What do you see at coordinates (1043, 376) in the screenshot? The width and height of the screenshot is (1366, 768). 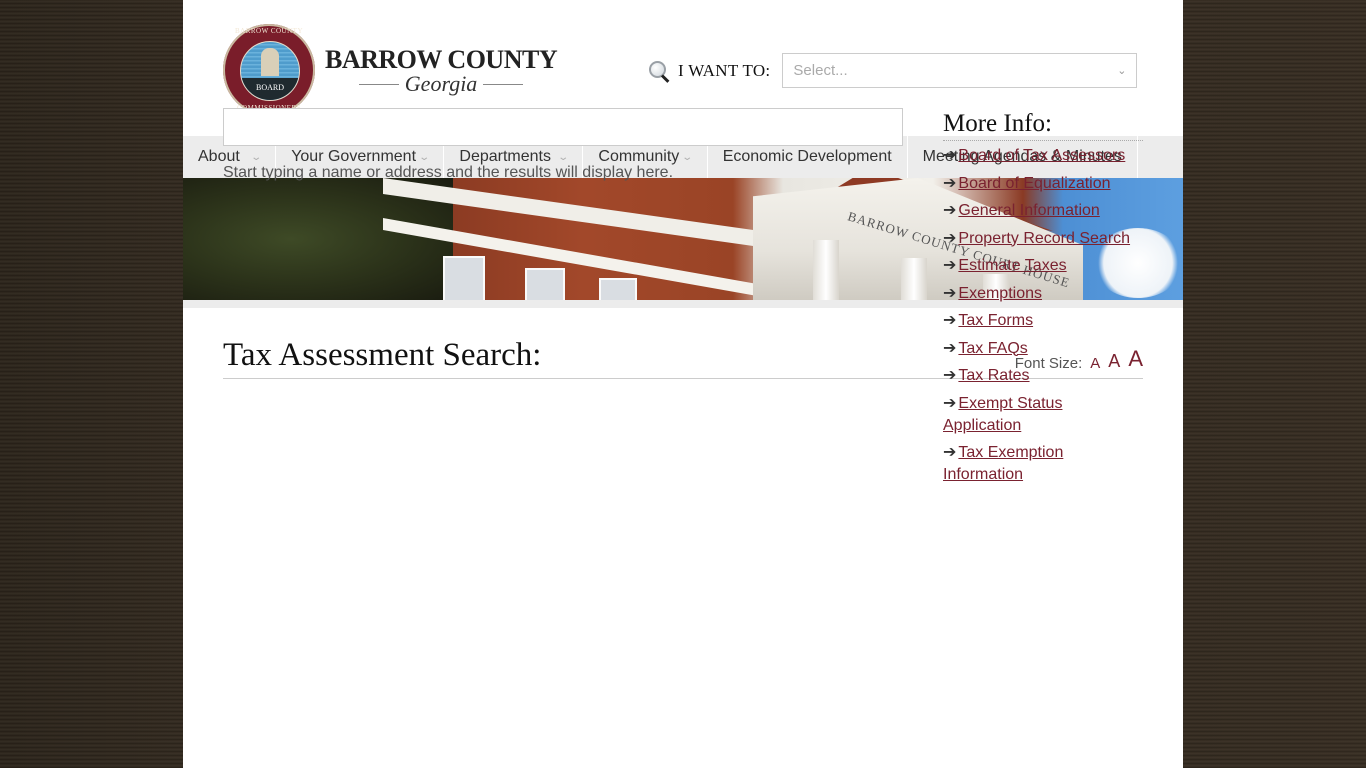 I see `list-item: ➔ Tax Rates` at bounding box center [1043, 376].